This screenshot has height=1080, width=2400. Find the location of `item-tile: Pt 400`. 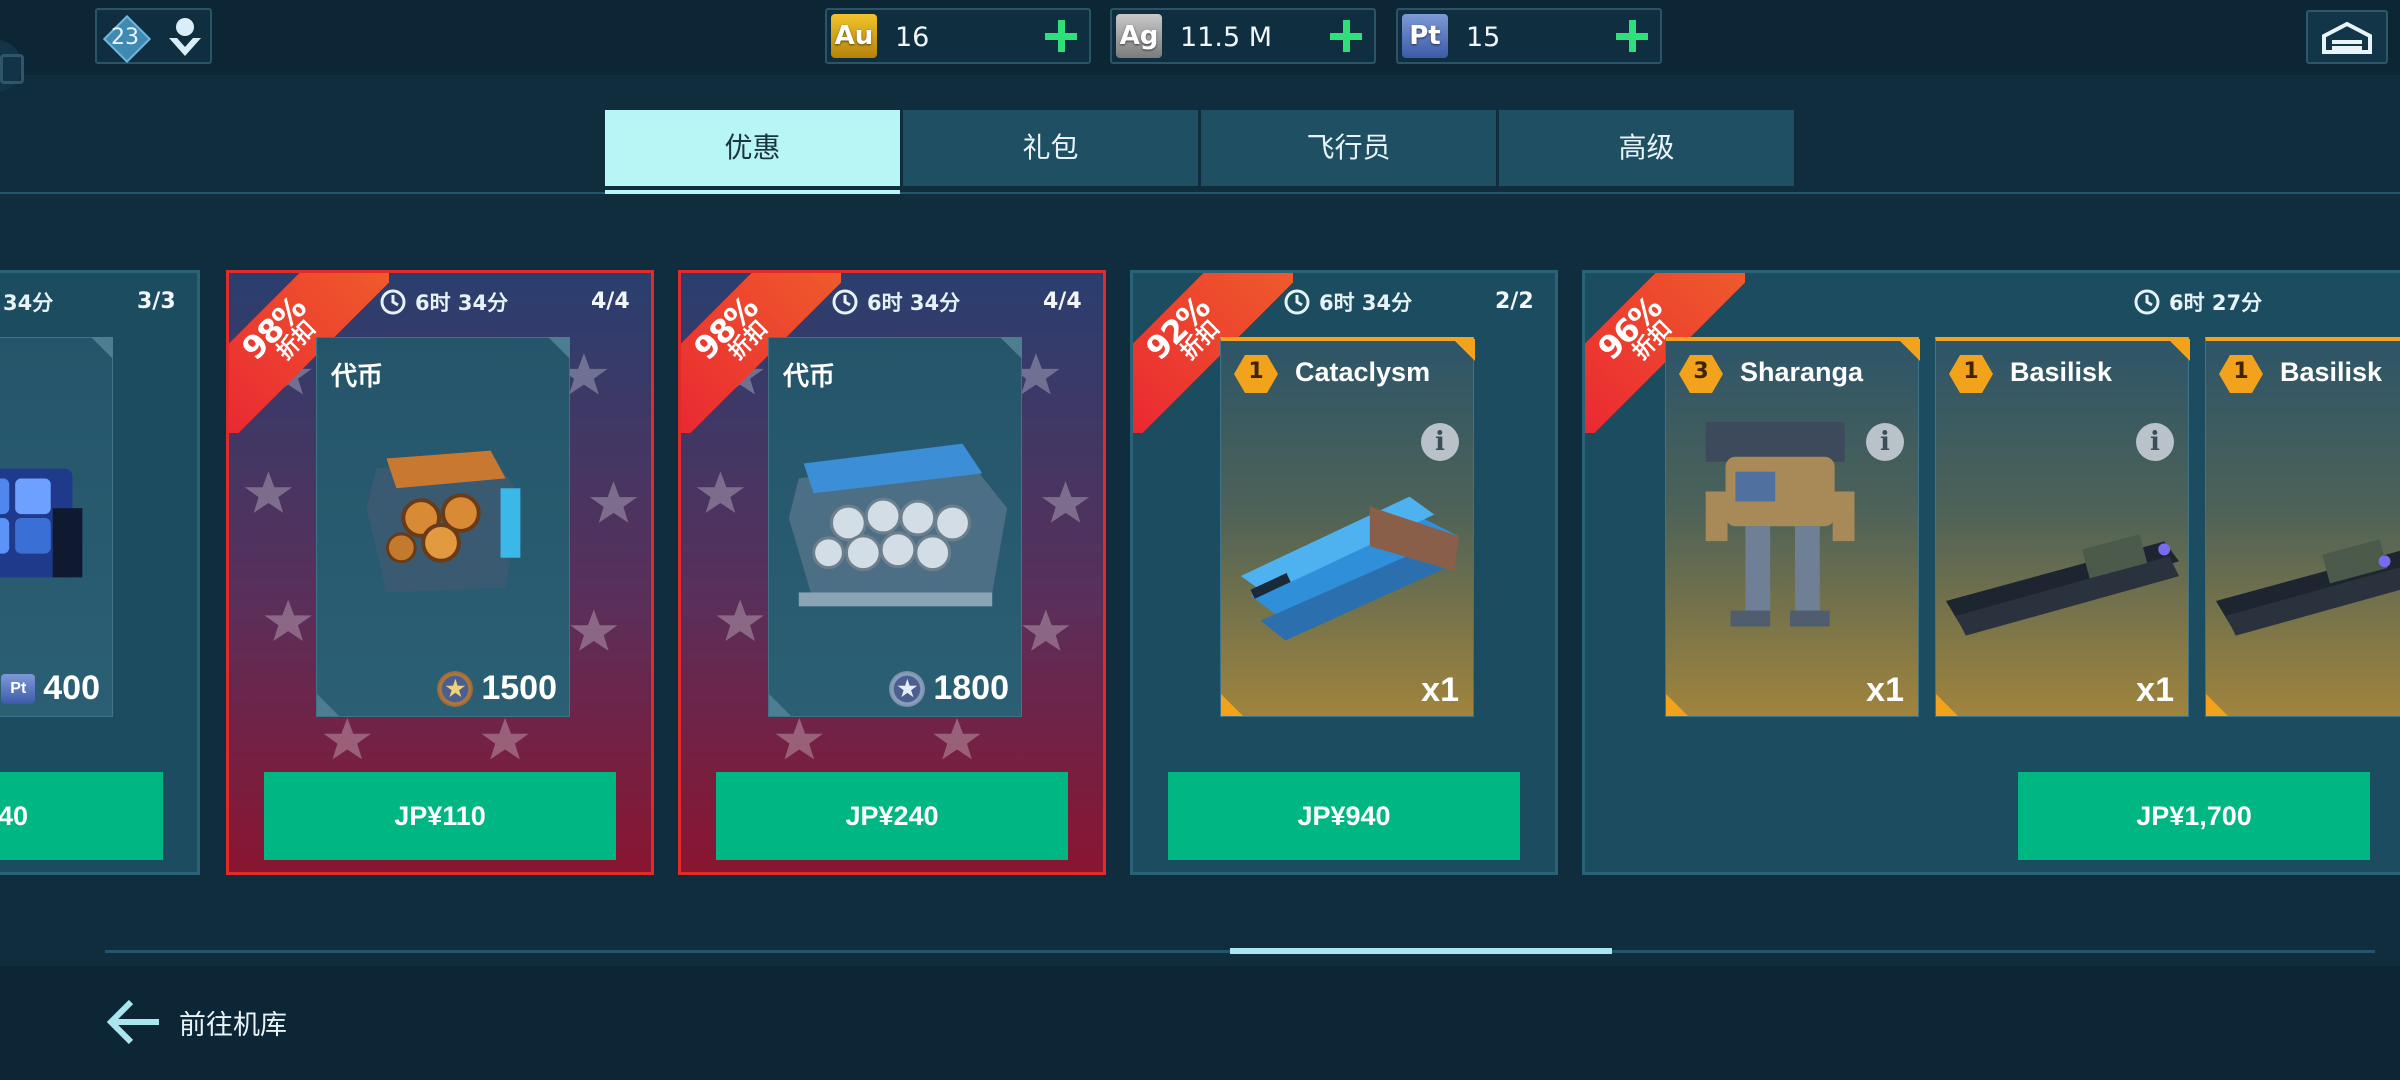

item-tile: Pt 400 is located at coordinates (56, 527).